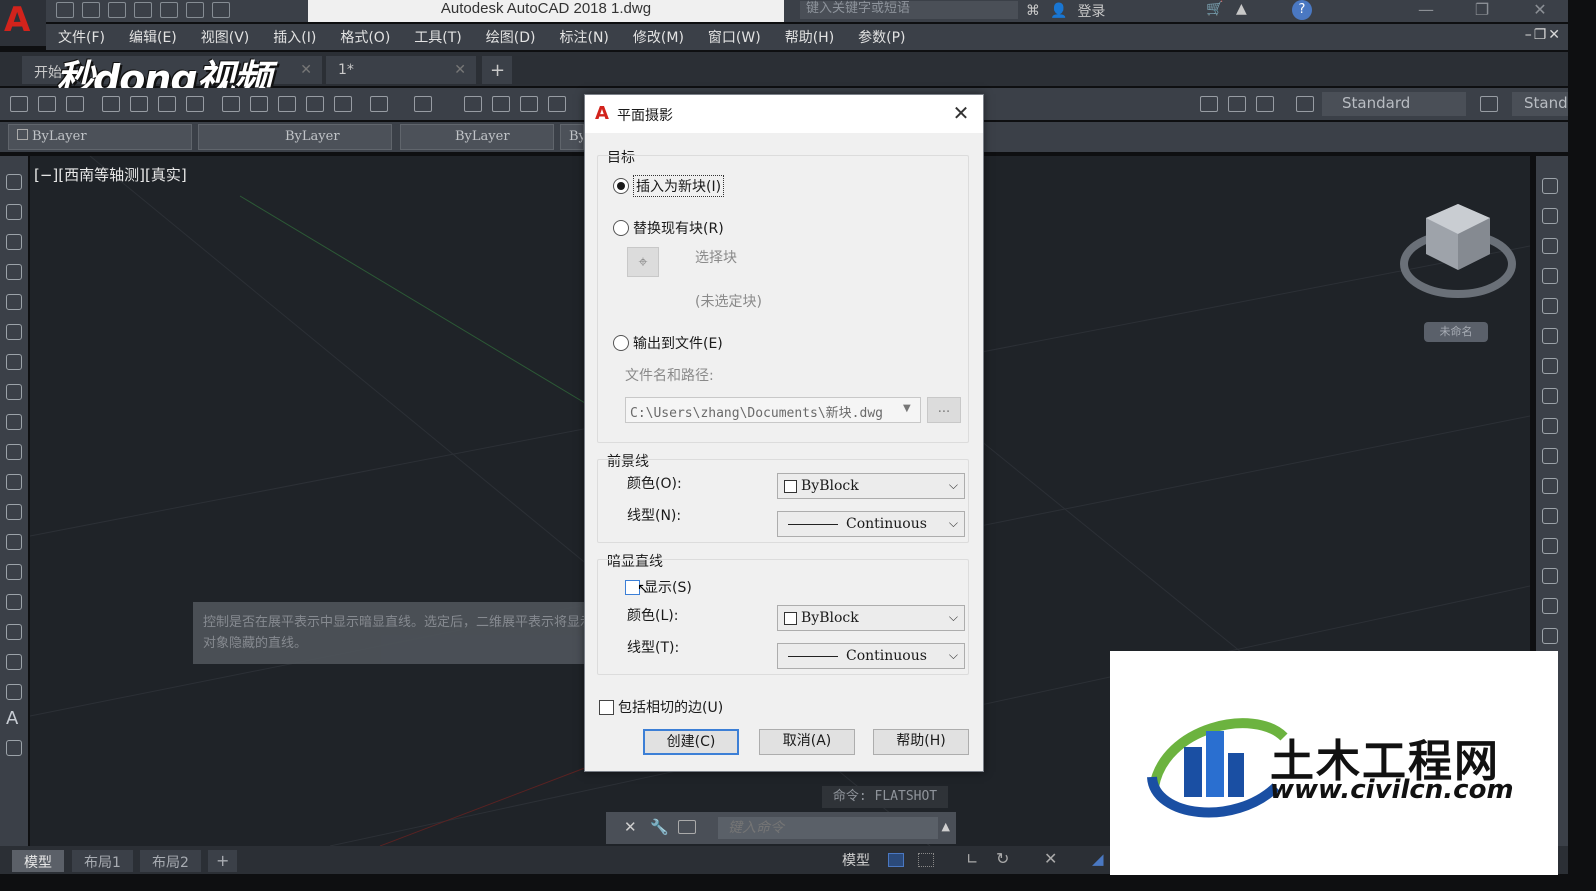  Describe the element at coordinates (1550, 486) in the screenshot. I see `extend-icon` at that location.